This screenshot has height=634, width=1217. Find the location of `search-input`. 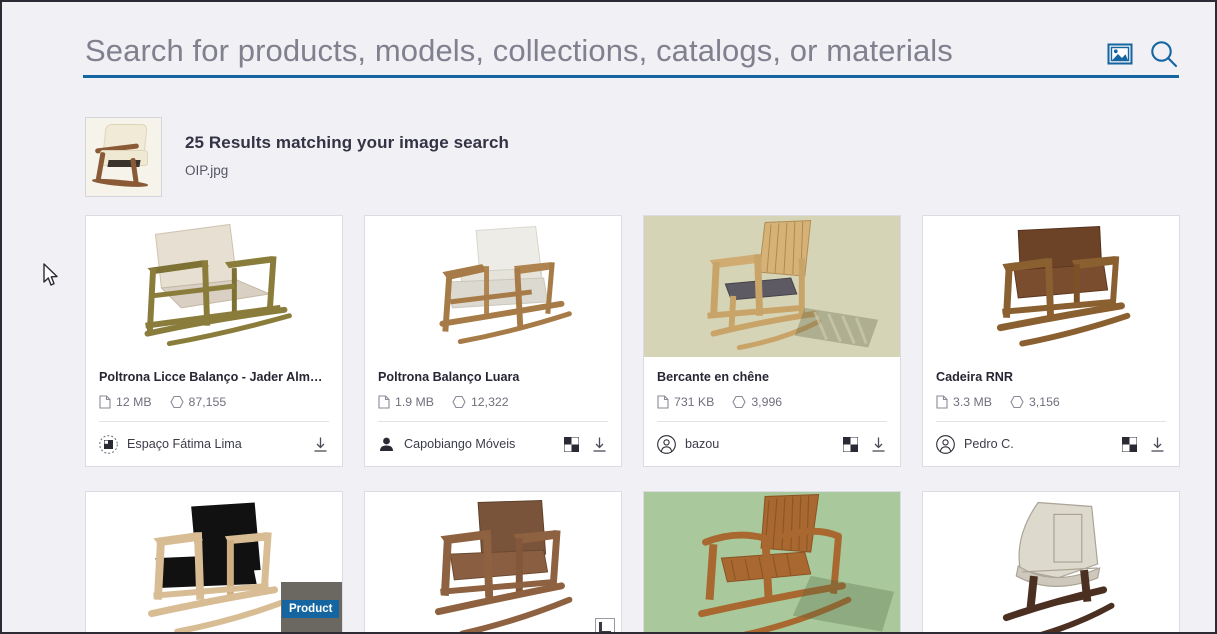

search-input is located at coordinates (595, 54).